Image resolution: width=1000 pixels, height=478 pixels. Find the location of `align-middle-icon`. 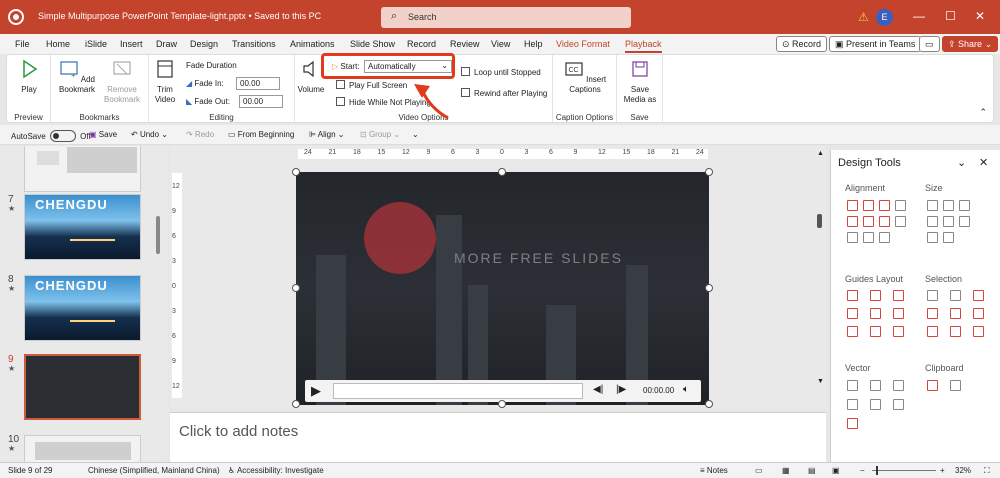

align-middle-icon is located at coordinates (868, 221).